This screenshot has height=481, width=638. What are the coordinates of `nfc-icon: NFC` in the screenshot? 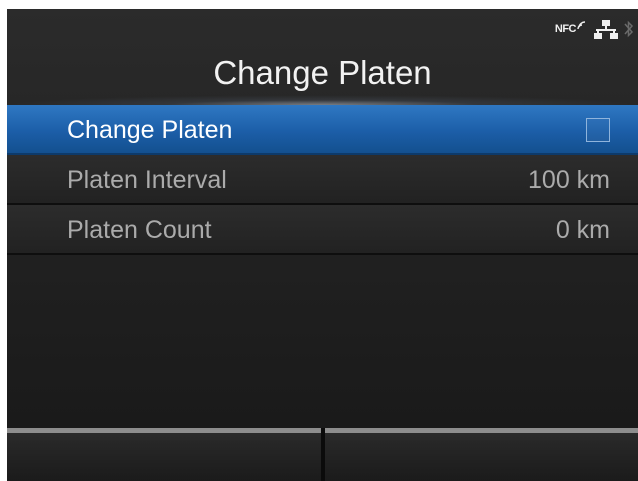 It's located at (571, 28).